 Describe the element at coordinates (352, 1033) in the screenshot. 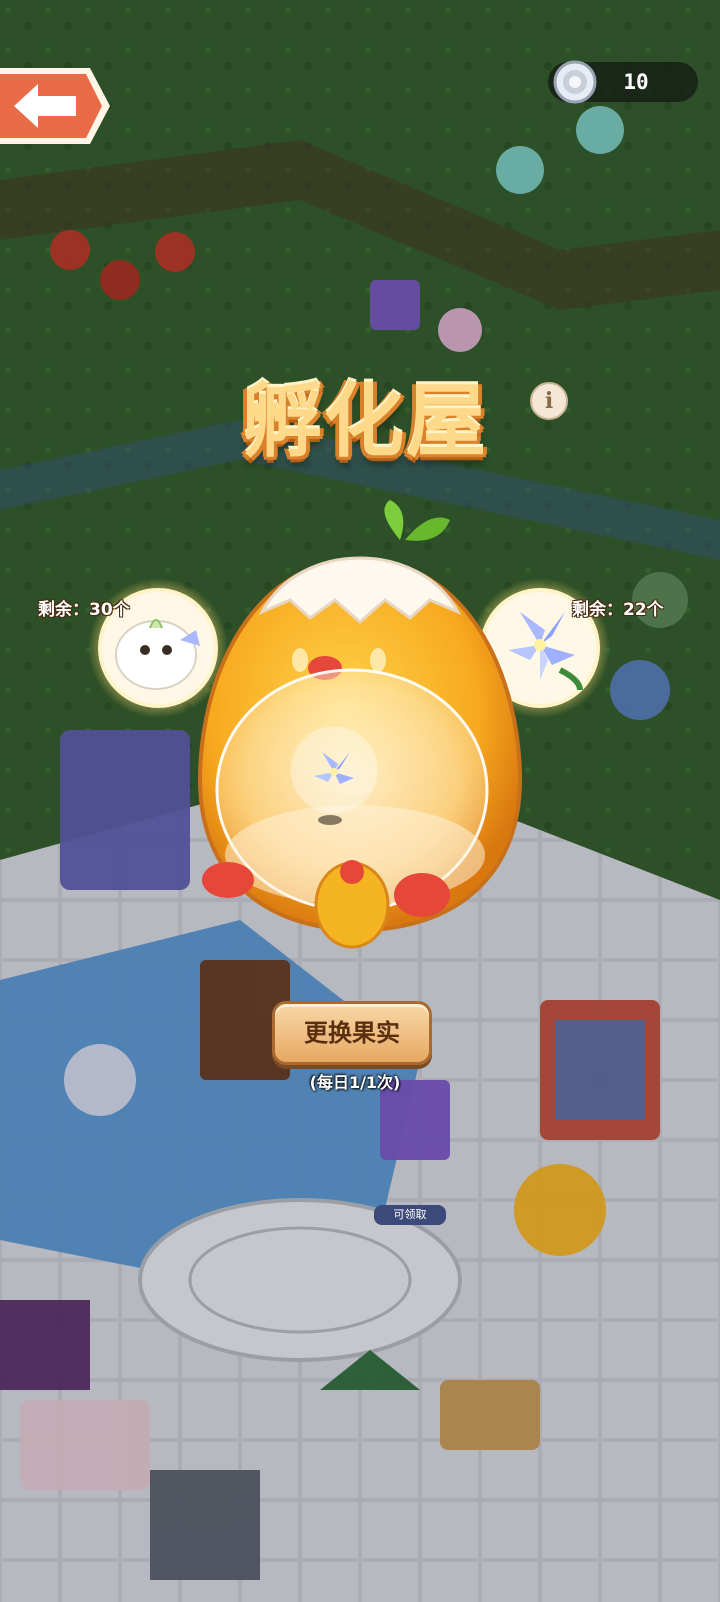

I see `change-fruit-button: 更换果实` at that location.